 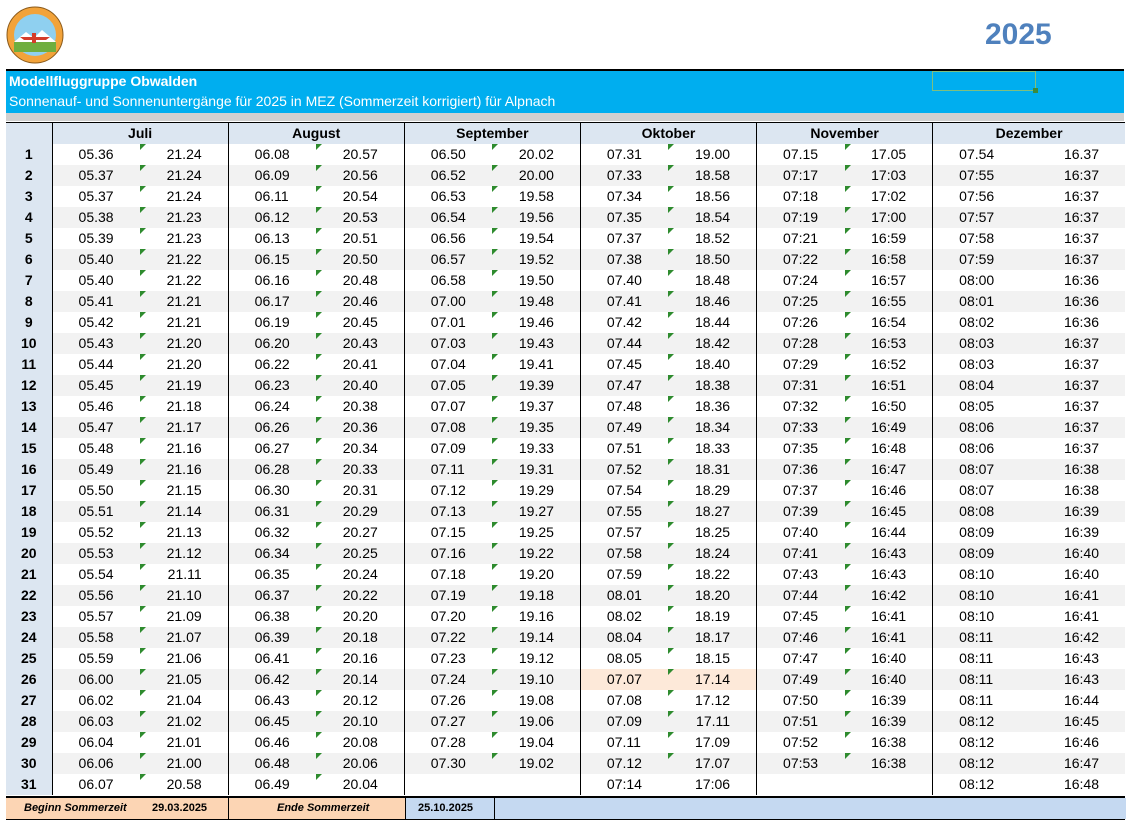 I want to click on sunset-oktober: 19.00, so click(x=712, y=154).